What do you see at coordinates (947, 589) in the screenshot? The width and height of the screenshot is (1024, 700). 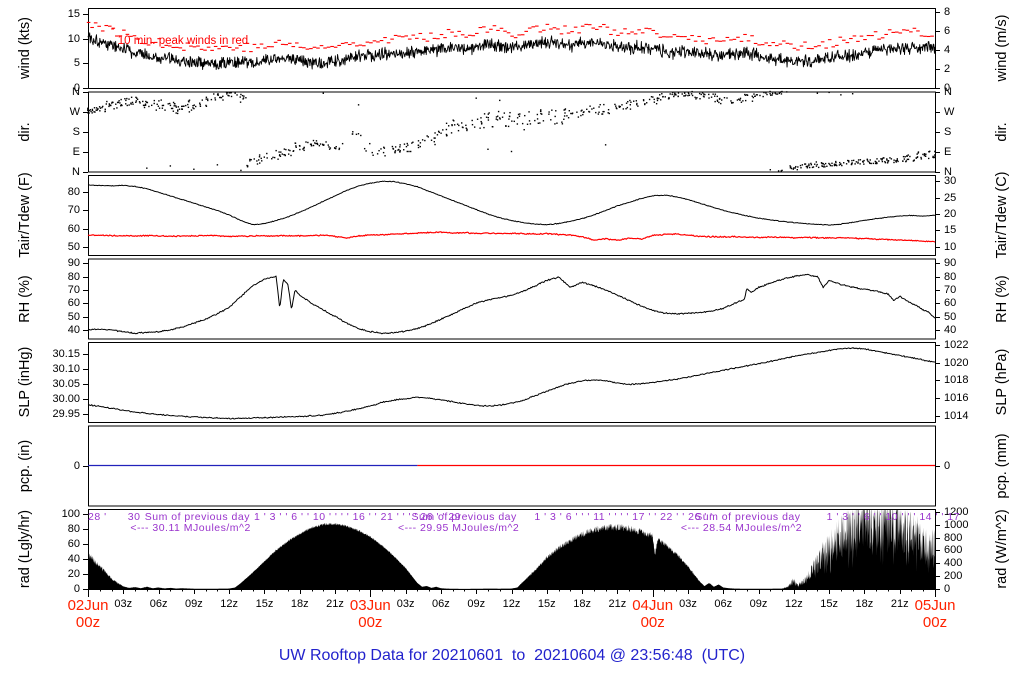 I see `rad-ytick-right: 0` at bounding box center [947, 589].